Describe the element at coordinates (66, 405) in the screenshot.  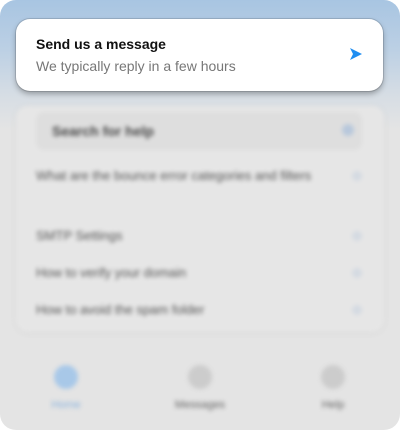
I see `tab-label: Home` at that location.